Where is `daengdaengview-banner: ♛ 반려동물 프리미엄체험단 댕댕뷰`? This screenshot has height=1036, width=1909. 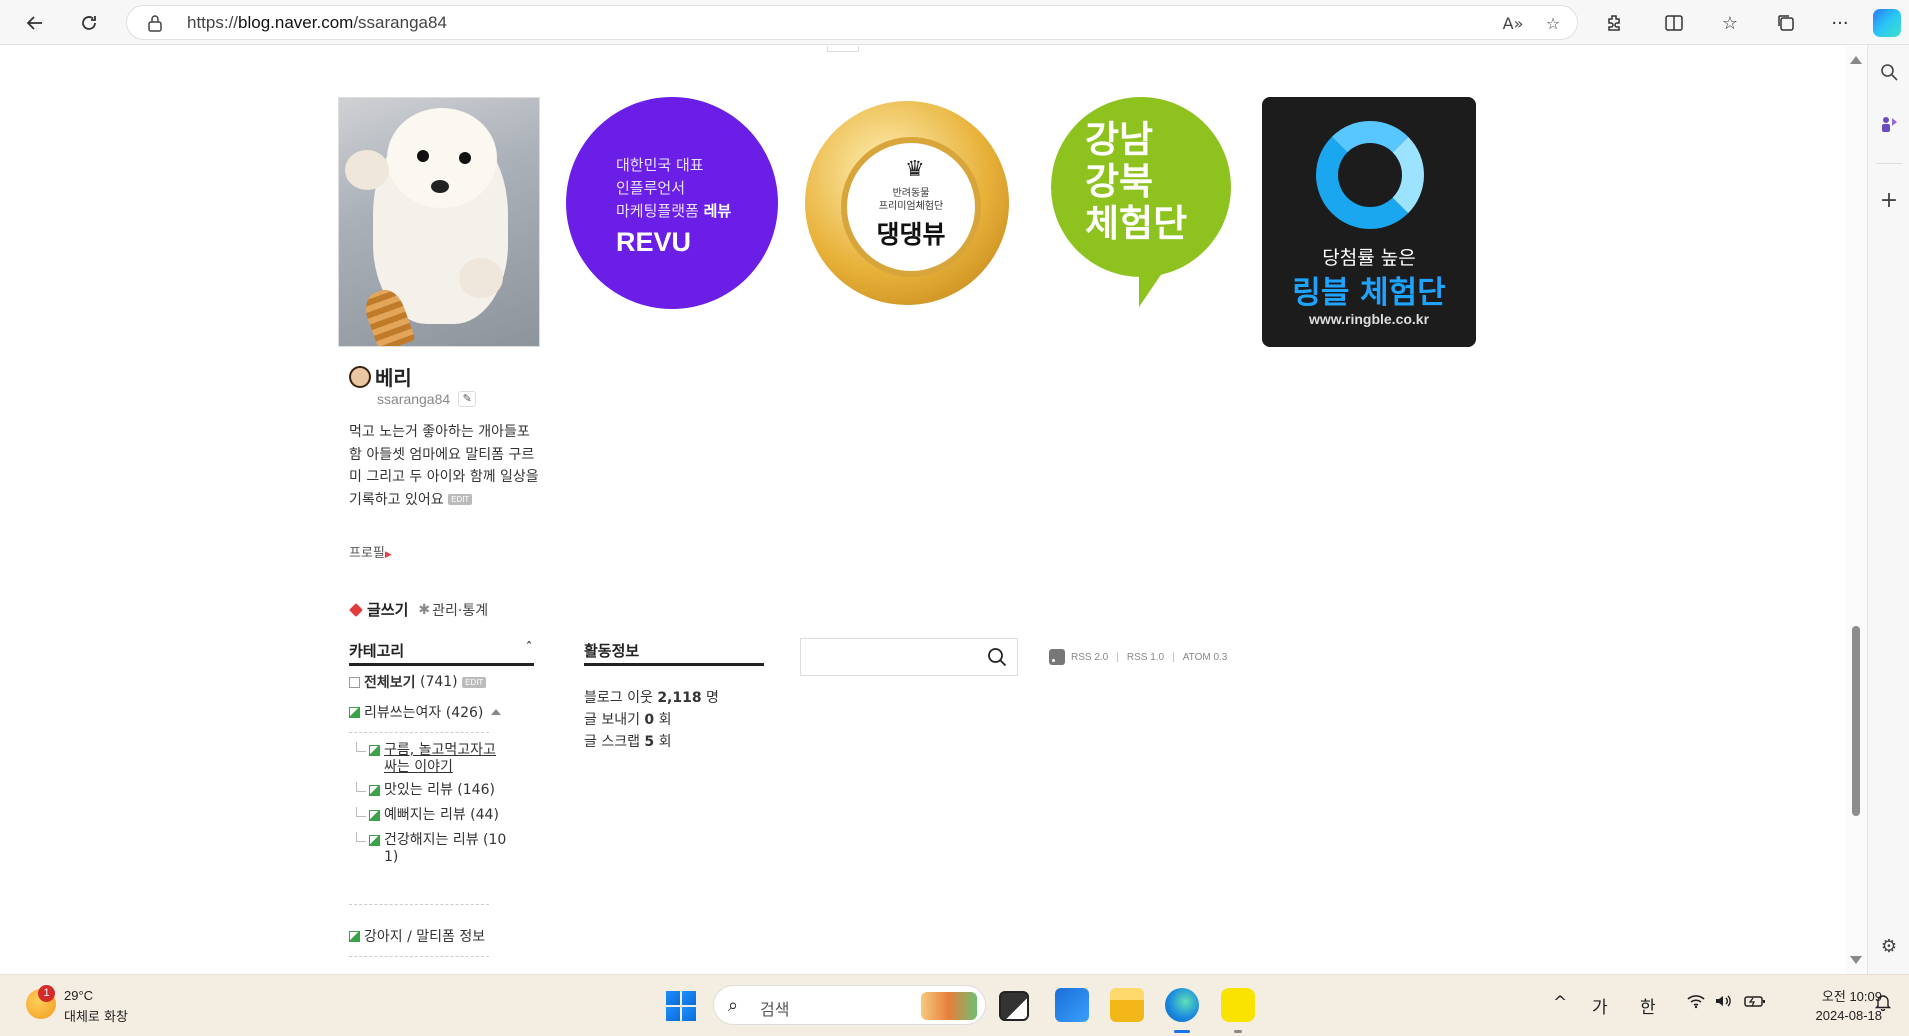
daengdaengview-banner: ♛ 반려동물 프리미엄체험단 댕댕뷰 is located at coordinates (908, 203).